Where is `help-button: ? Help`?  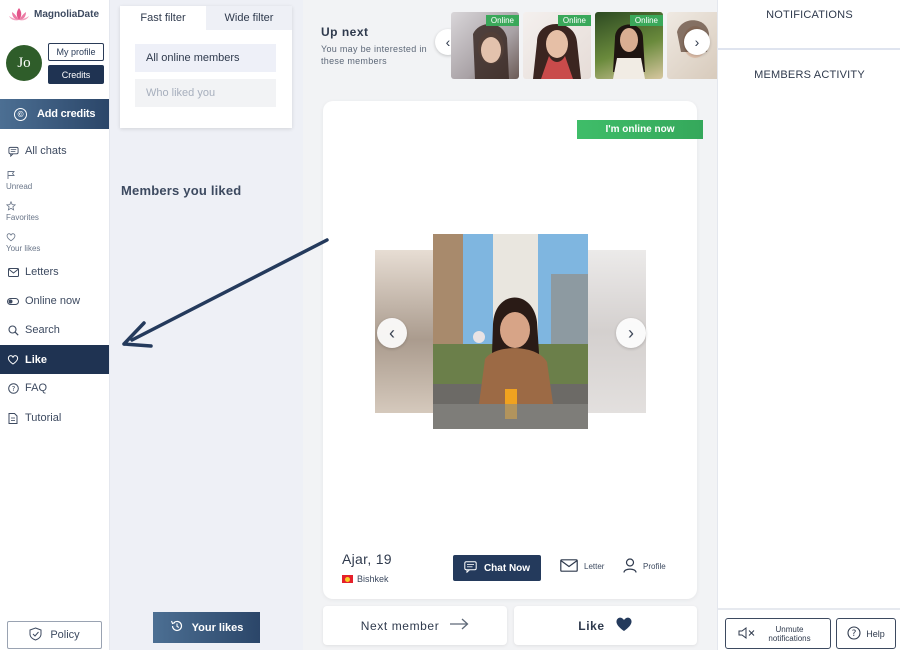
help-button: ? Help is located at coordinates (866, 633).